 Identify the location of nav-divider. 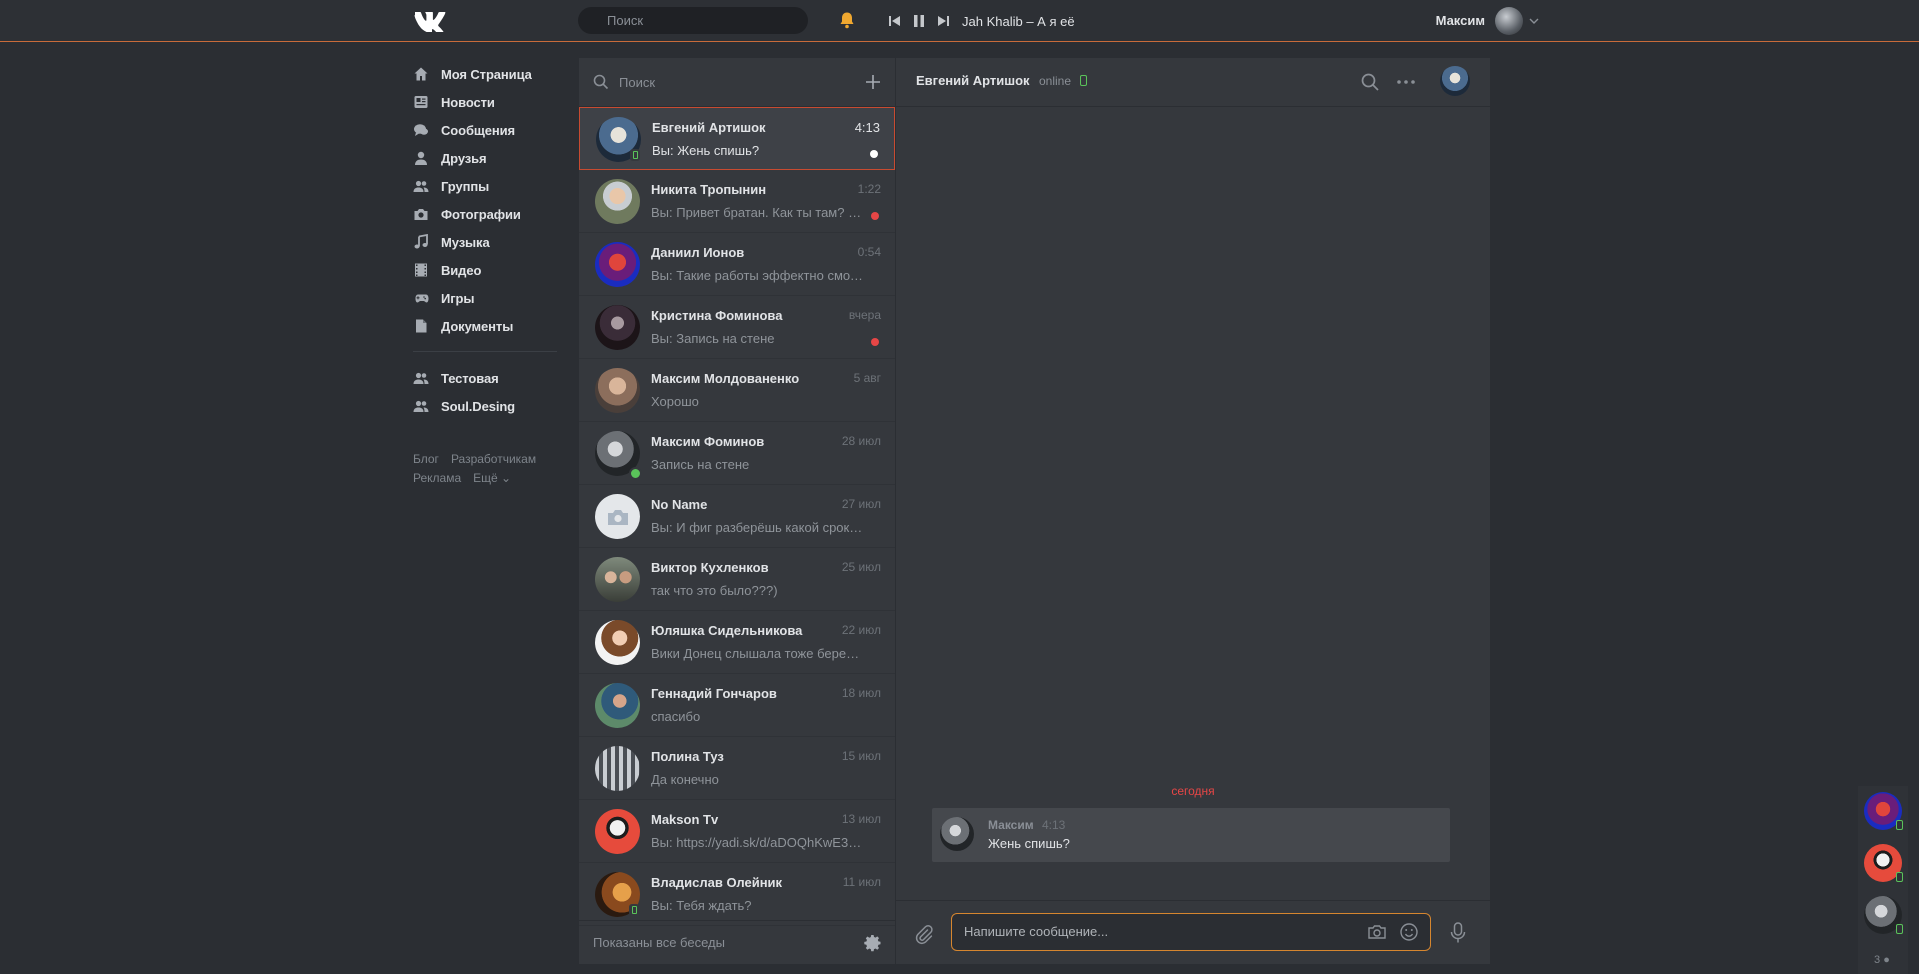
(485, 351).